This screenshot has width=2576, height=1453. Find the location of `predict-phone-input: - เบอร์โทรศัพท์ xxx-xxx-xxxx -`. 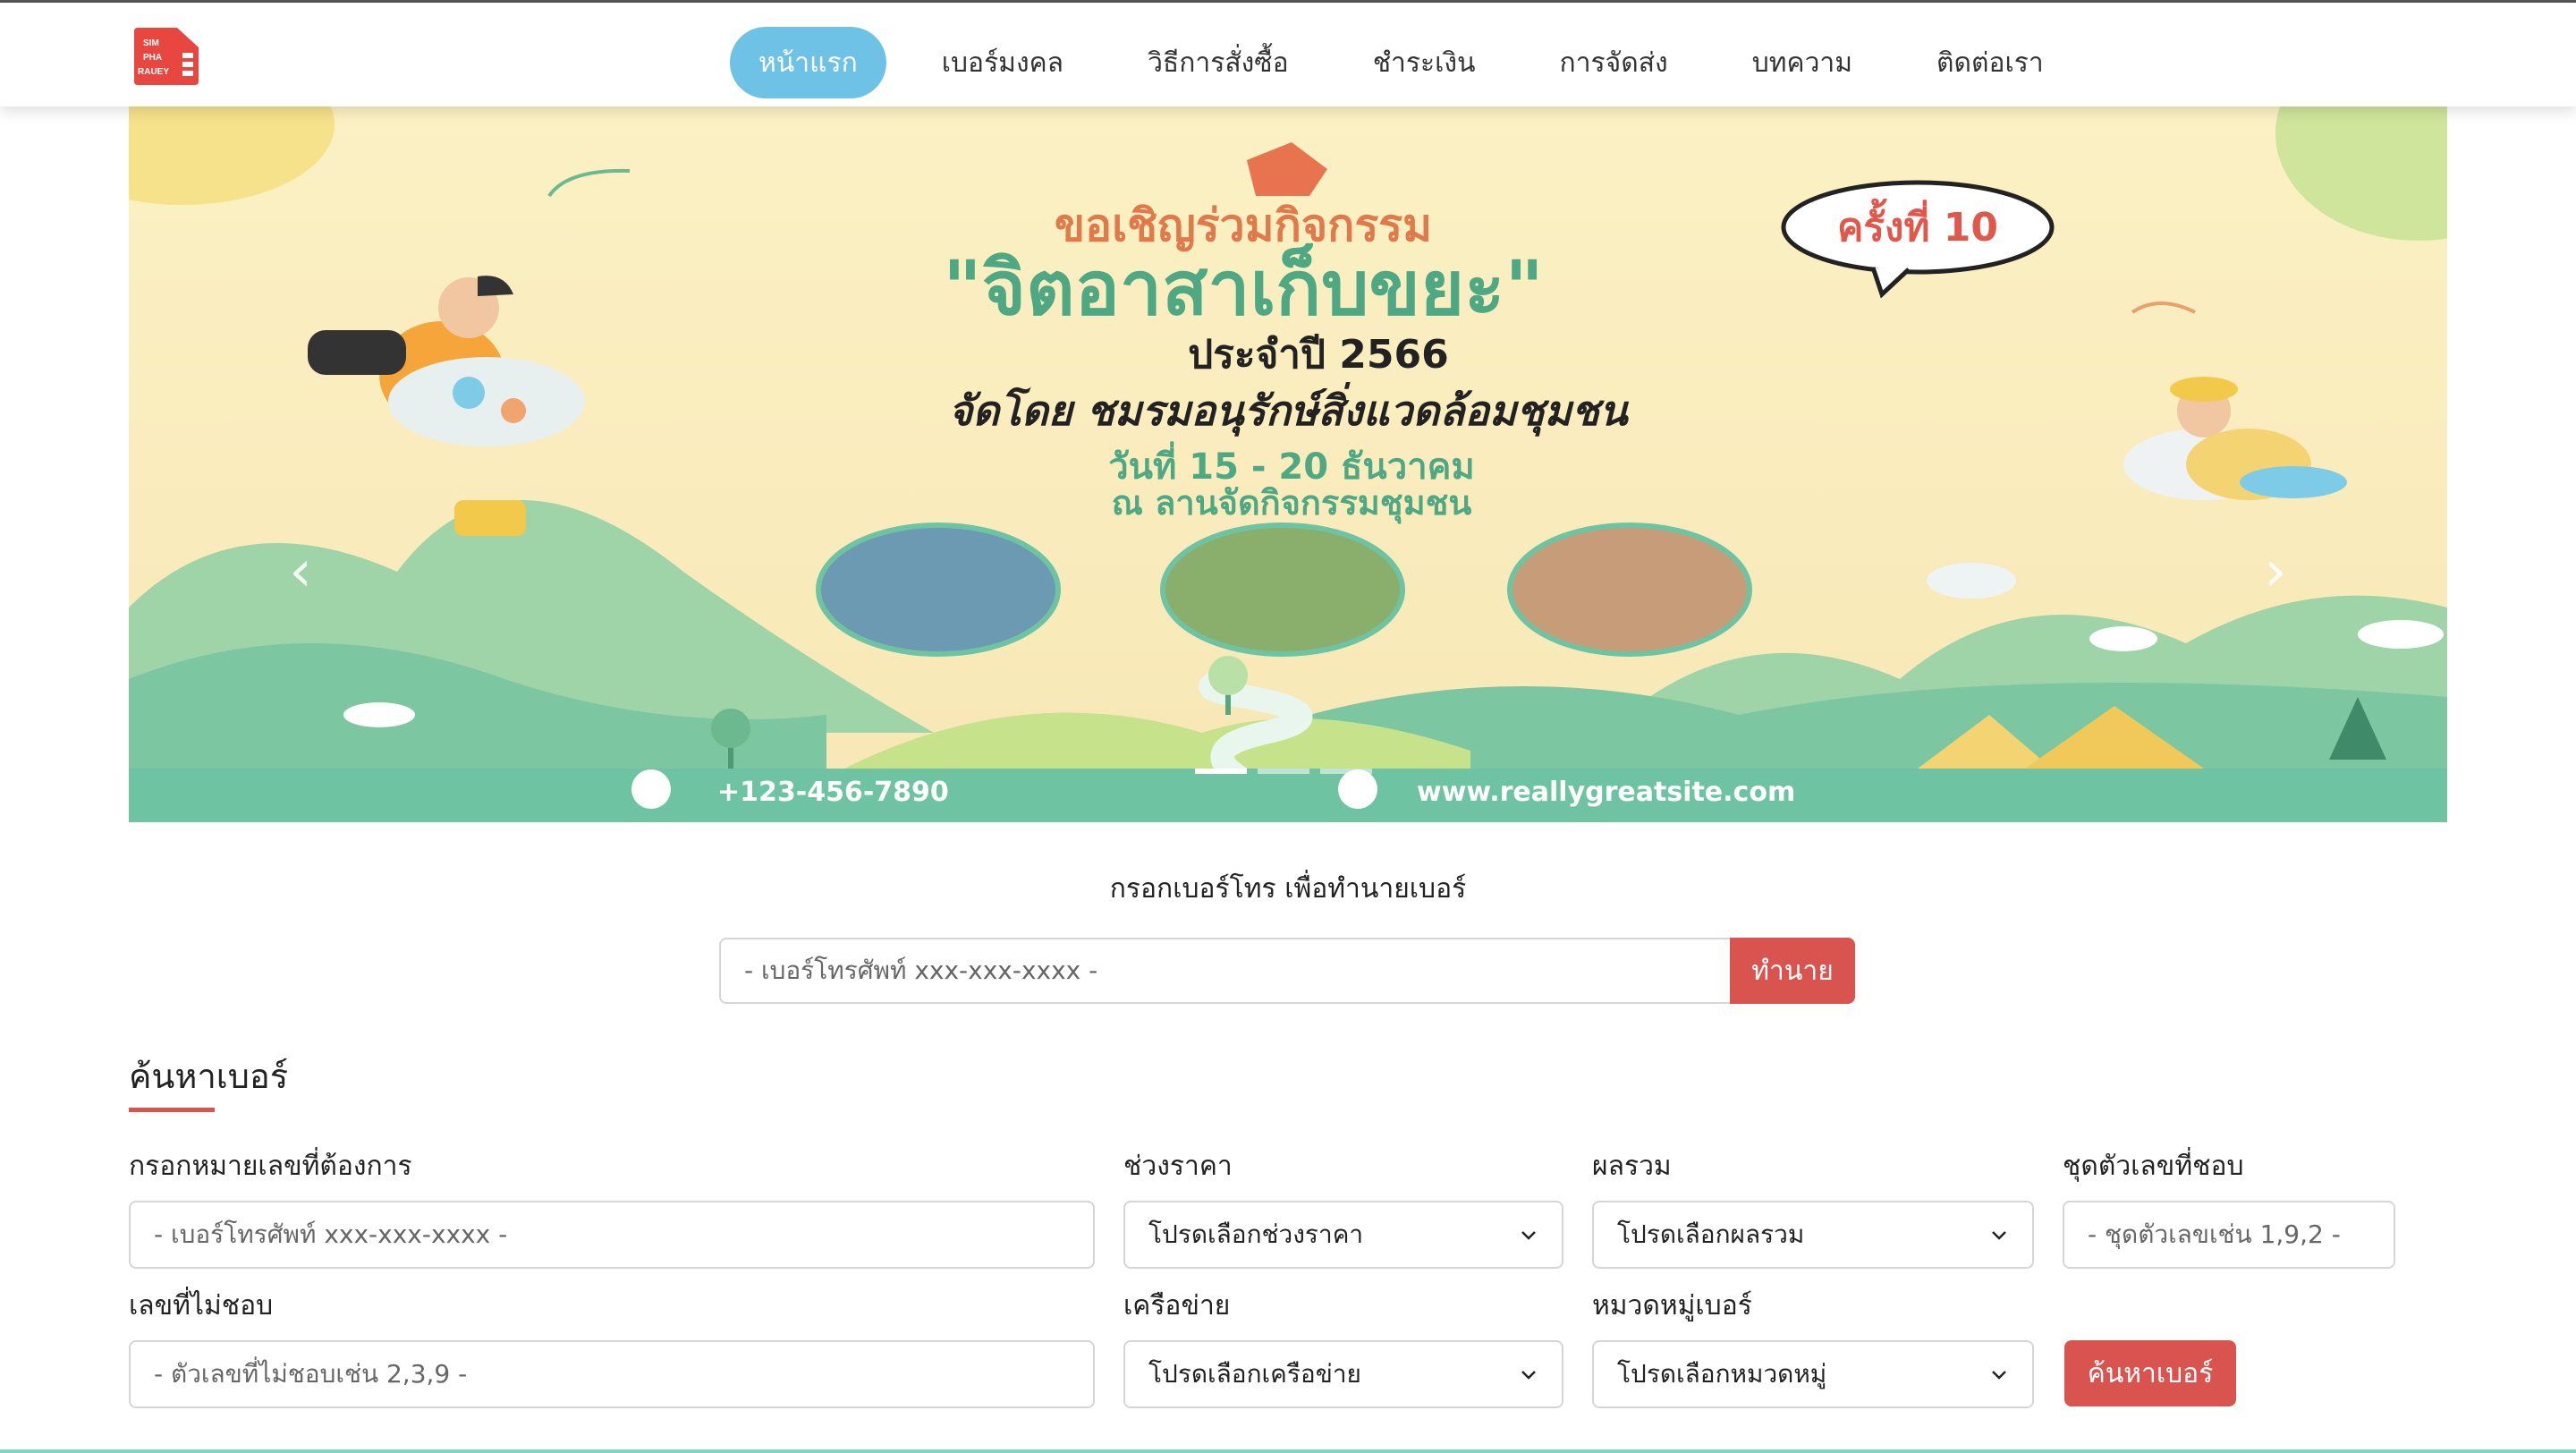

predict-phone-input: - เบอร์โทรศัพท์ xxx-xxx-xxxx - is located at coordinates (1224, 971).